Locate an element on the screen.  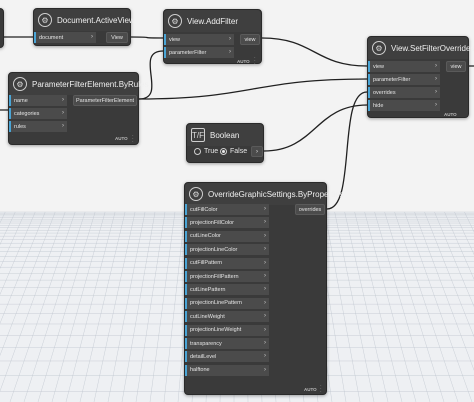
input-port-document: document › is located at coordinates (65, 37).